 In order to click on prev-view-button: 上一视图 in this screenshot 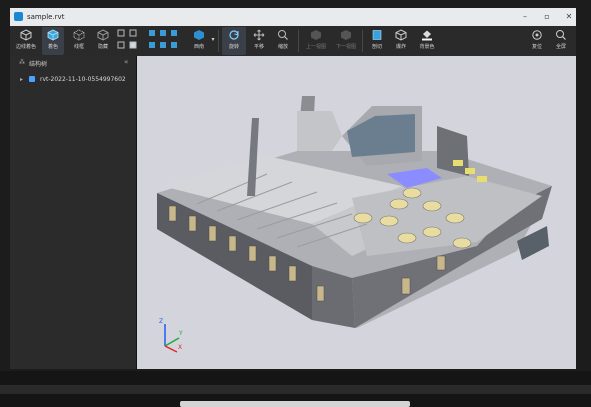, I will do `click(316, 41)`.